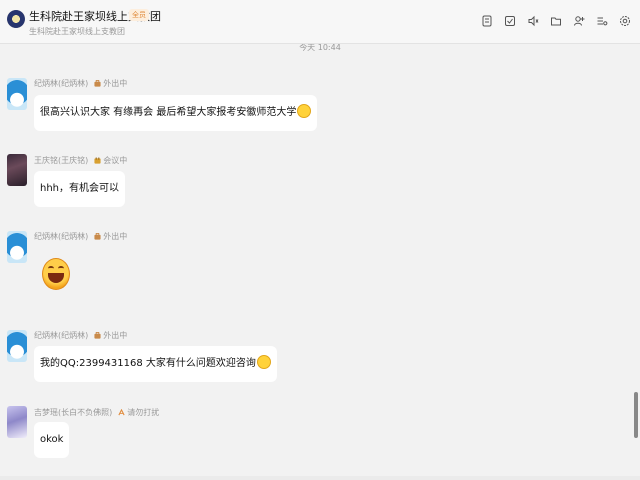 The height and width of the screenshot is (480, 640). I want to click on chat-header: 生科院赴王家坝线上支教团 全员 生科院赴王家坝线上支教团, so click(320, 22).